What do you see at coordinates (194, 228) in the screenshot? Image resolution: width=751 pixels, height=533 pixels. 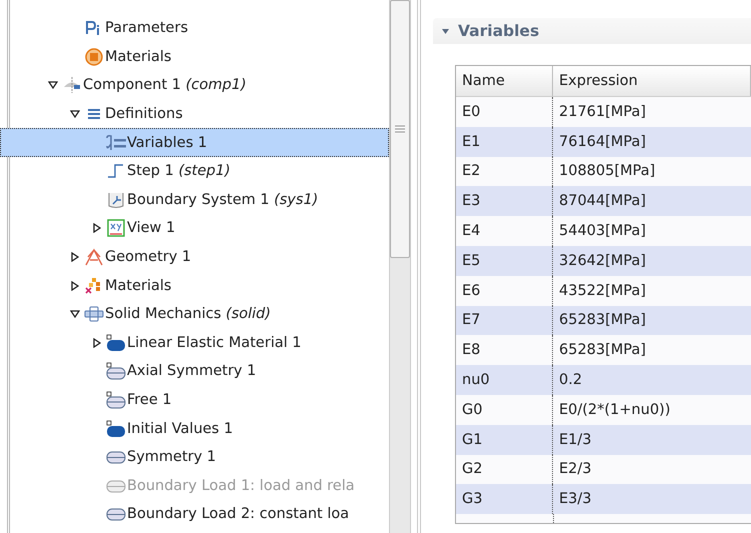 I see `tree-item: View 1` at bounding box center [194, 228].